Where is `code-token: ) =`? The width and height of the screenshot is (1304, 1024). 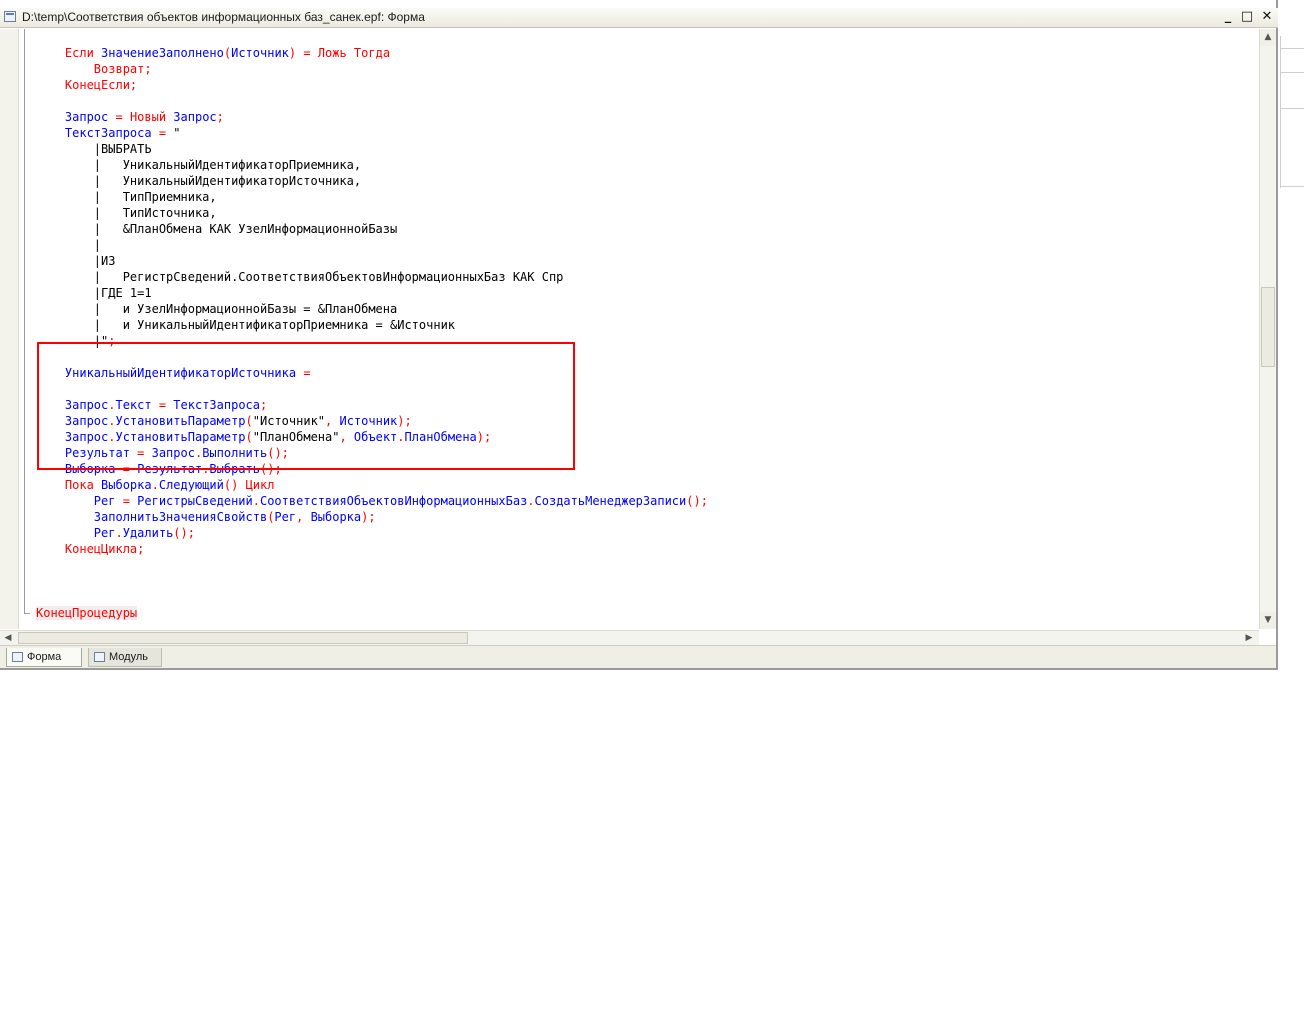
code-token: ) = is located at coordinates (303, 53).